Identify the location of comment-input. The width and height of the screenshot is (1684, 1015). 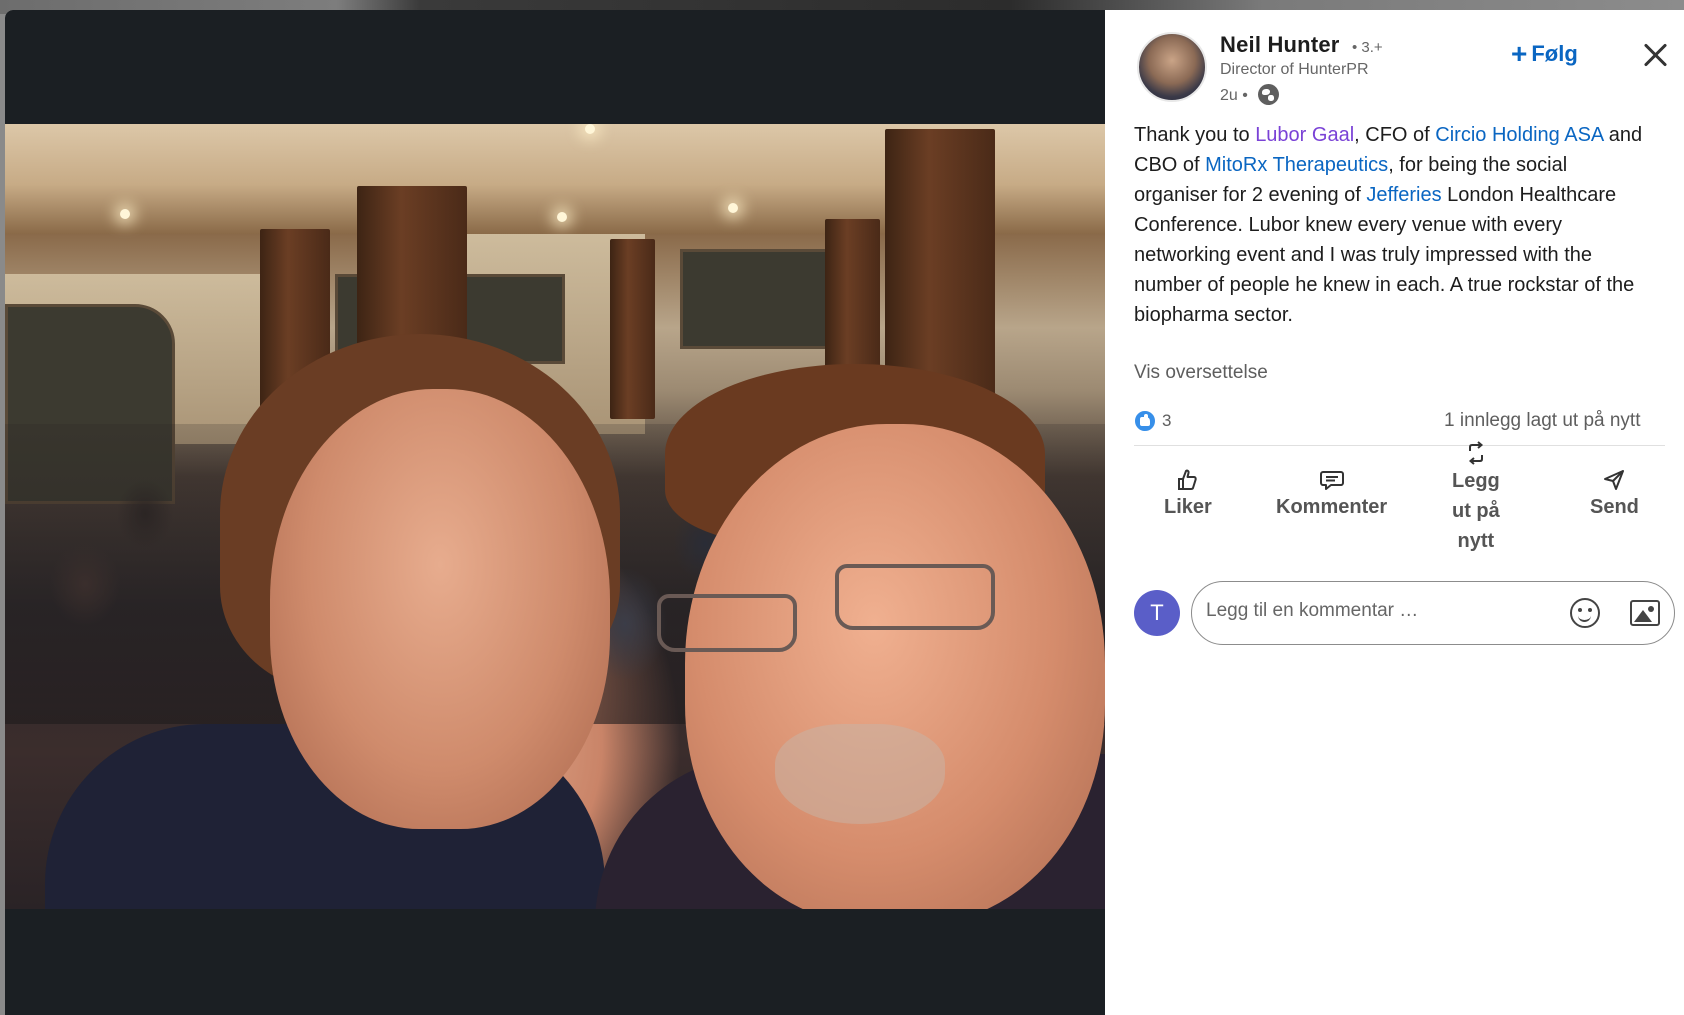
(1371, 611).